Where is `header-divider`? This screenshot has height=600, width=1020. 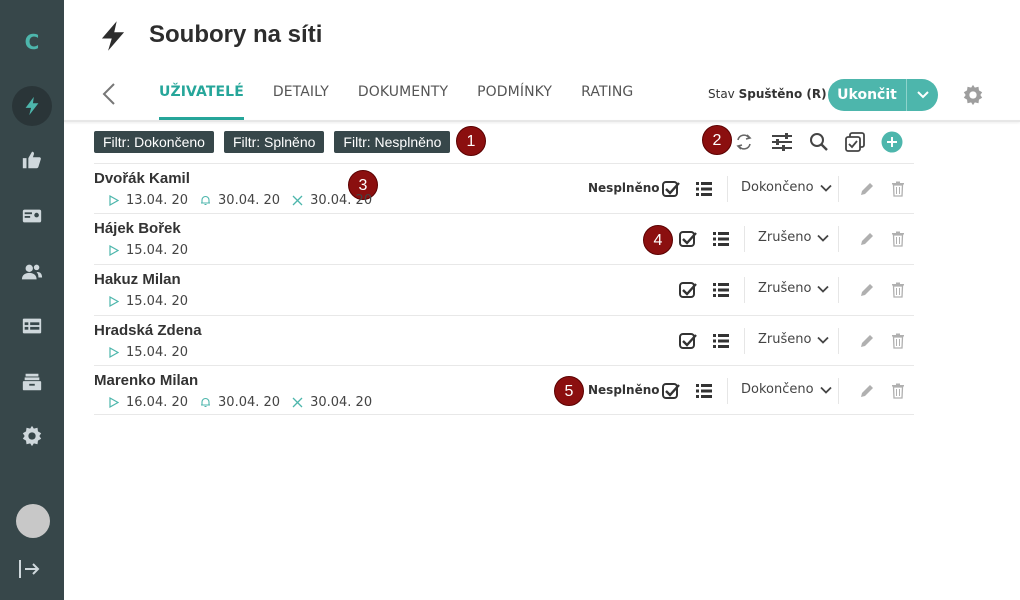
header-divider is located at coordinates (542, 121).